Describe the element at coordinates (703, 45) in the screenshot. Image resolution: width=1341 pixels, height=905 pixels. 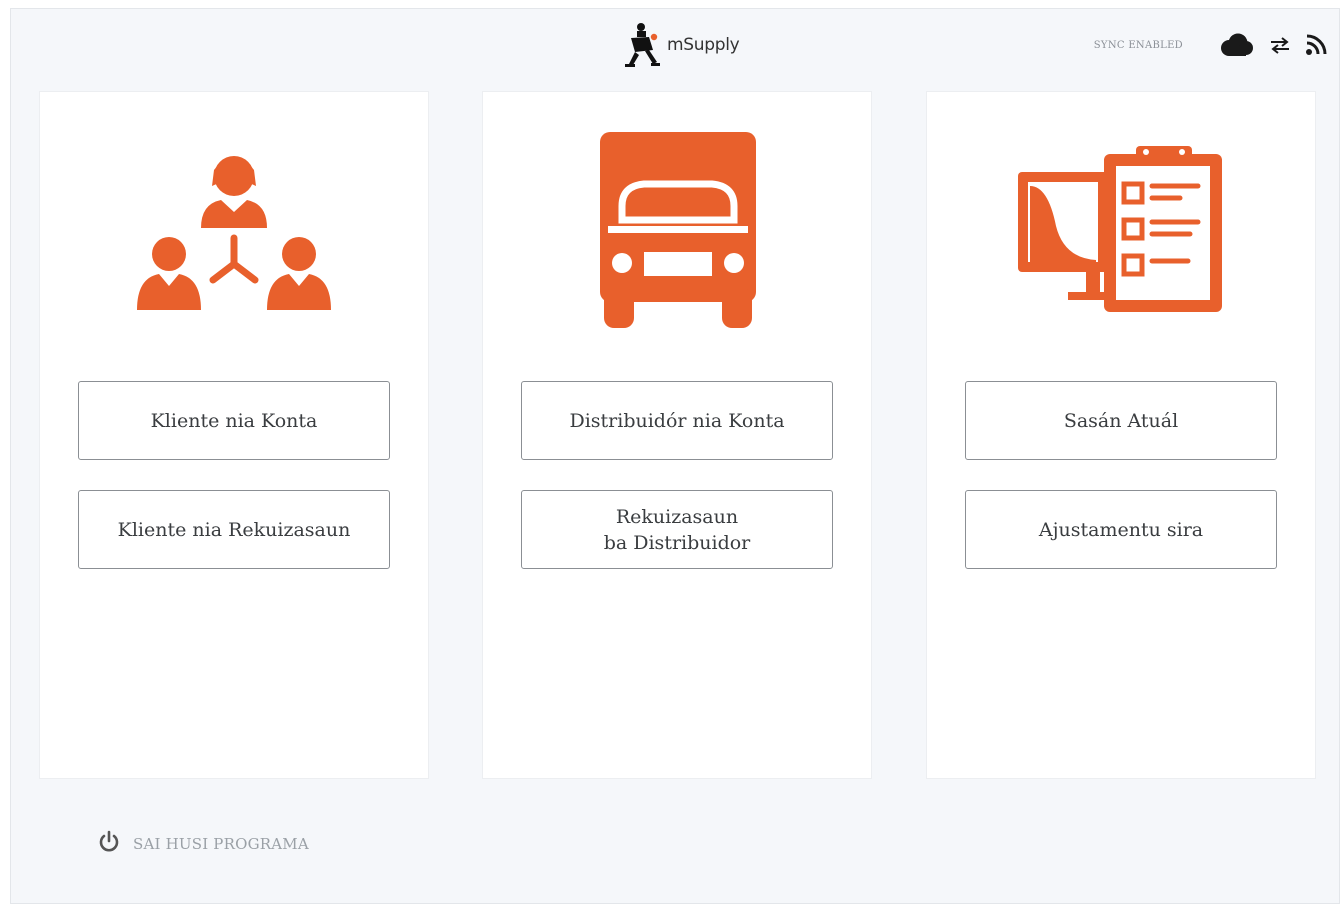
I see `logo-text: mSupply` at that location.